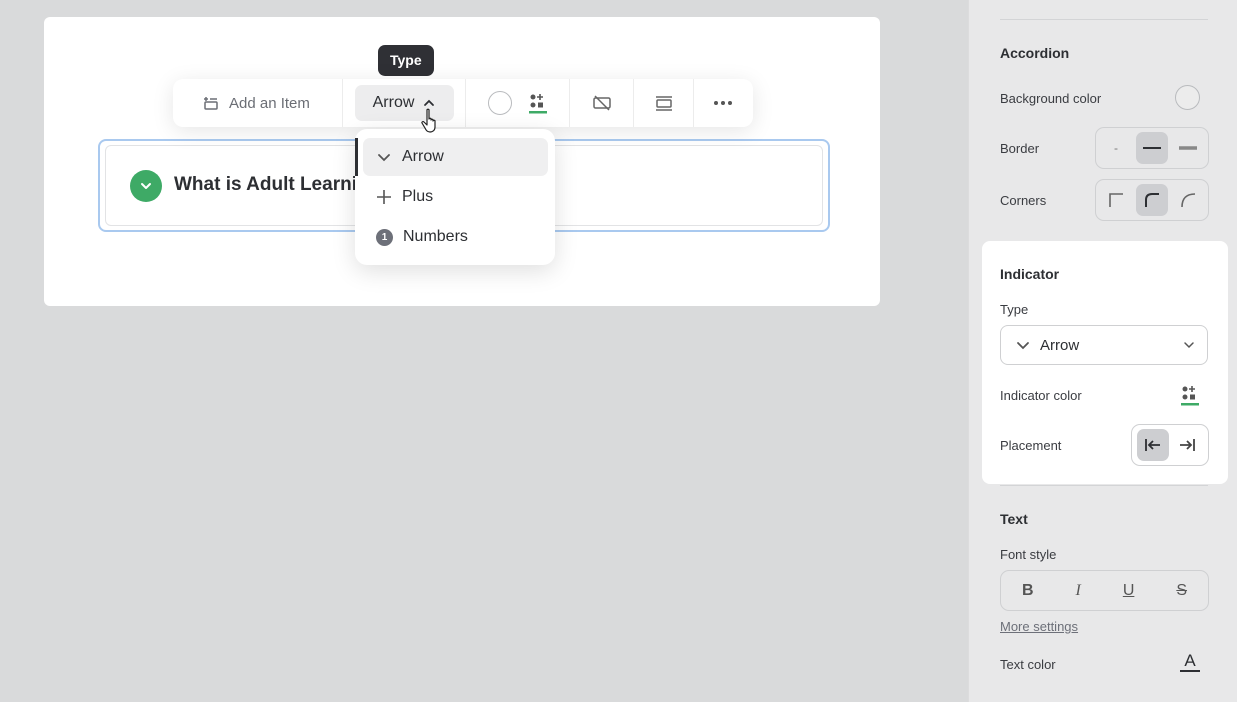 The width and height of the screenshot is (1237, 702). What do you see at coordinates (1039, 626) in the screenshot?
I see `more-settings-link: More settings` at bounding box center [1039, 626].